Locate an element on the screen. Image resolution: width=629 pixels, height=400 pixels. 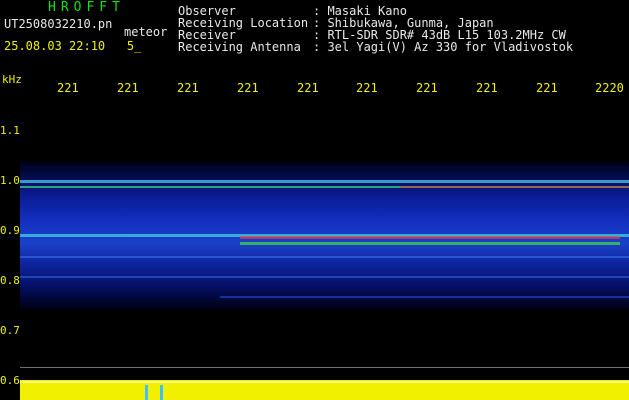
y-tick-label: 0.6 is located at coordinates (10, 380).